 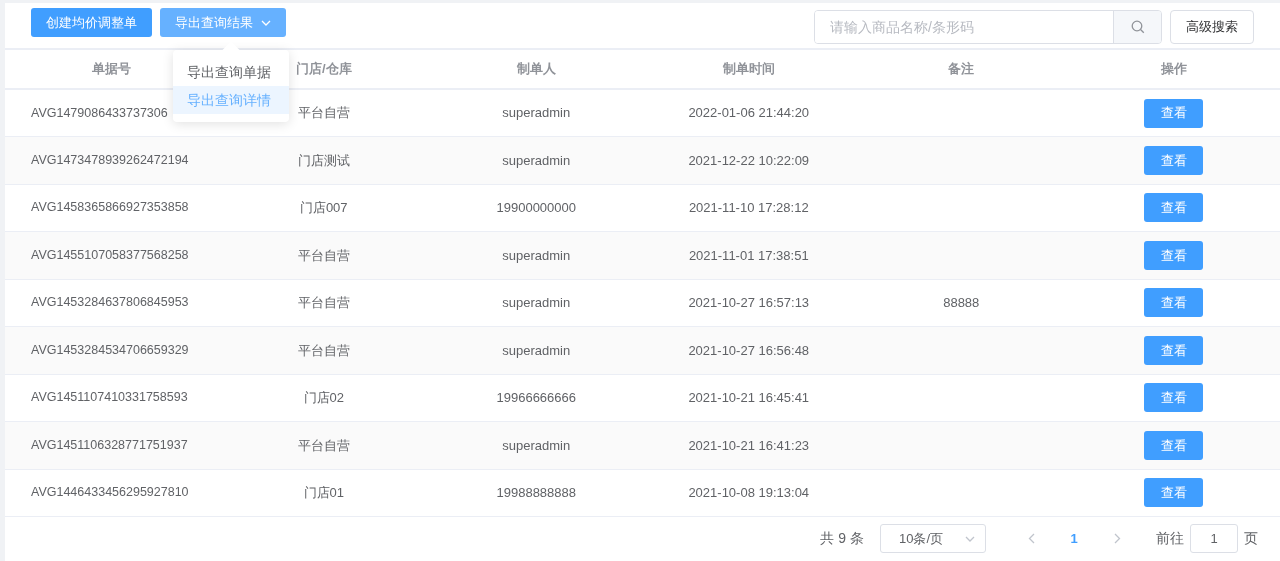 What do you see at coordinates (99, 112) in the screenshot?
I see `table-cell: AVG1479086433737306` at bounding box center [99, 112].